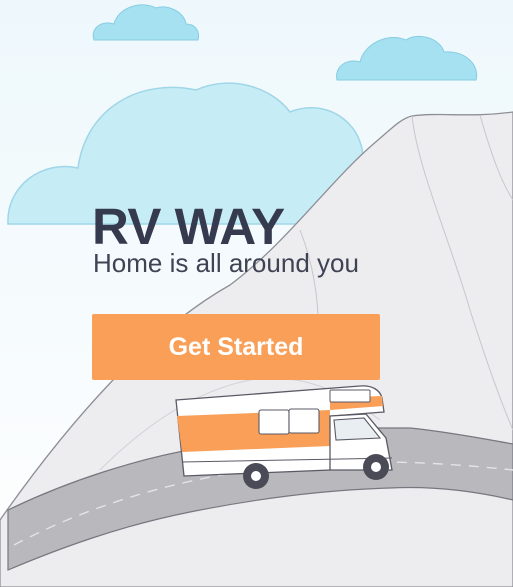  What do you see at coordinates (226, 263) in the screenshot?
I see `brand-tagline: Home is all around you` at bounding box center [226, 263].